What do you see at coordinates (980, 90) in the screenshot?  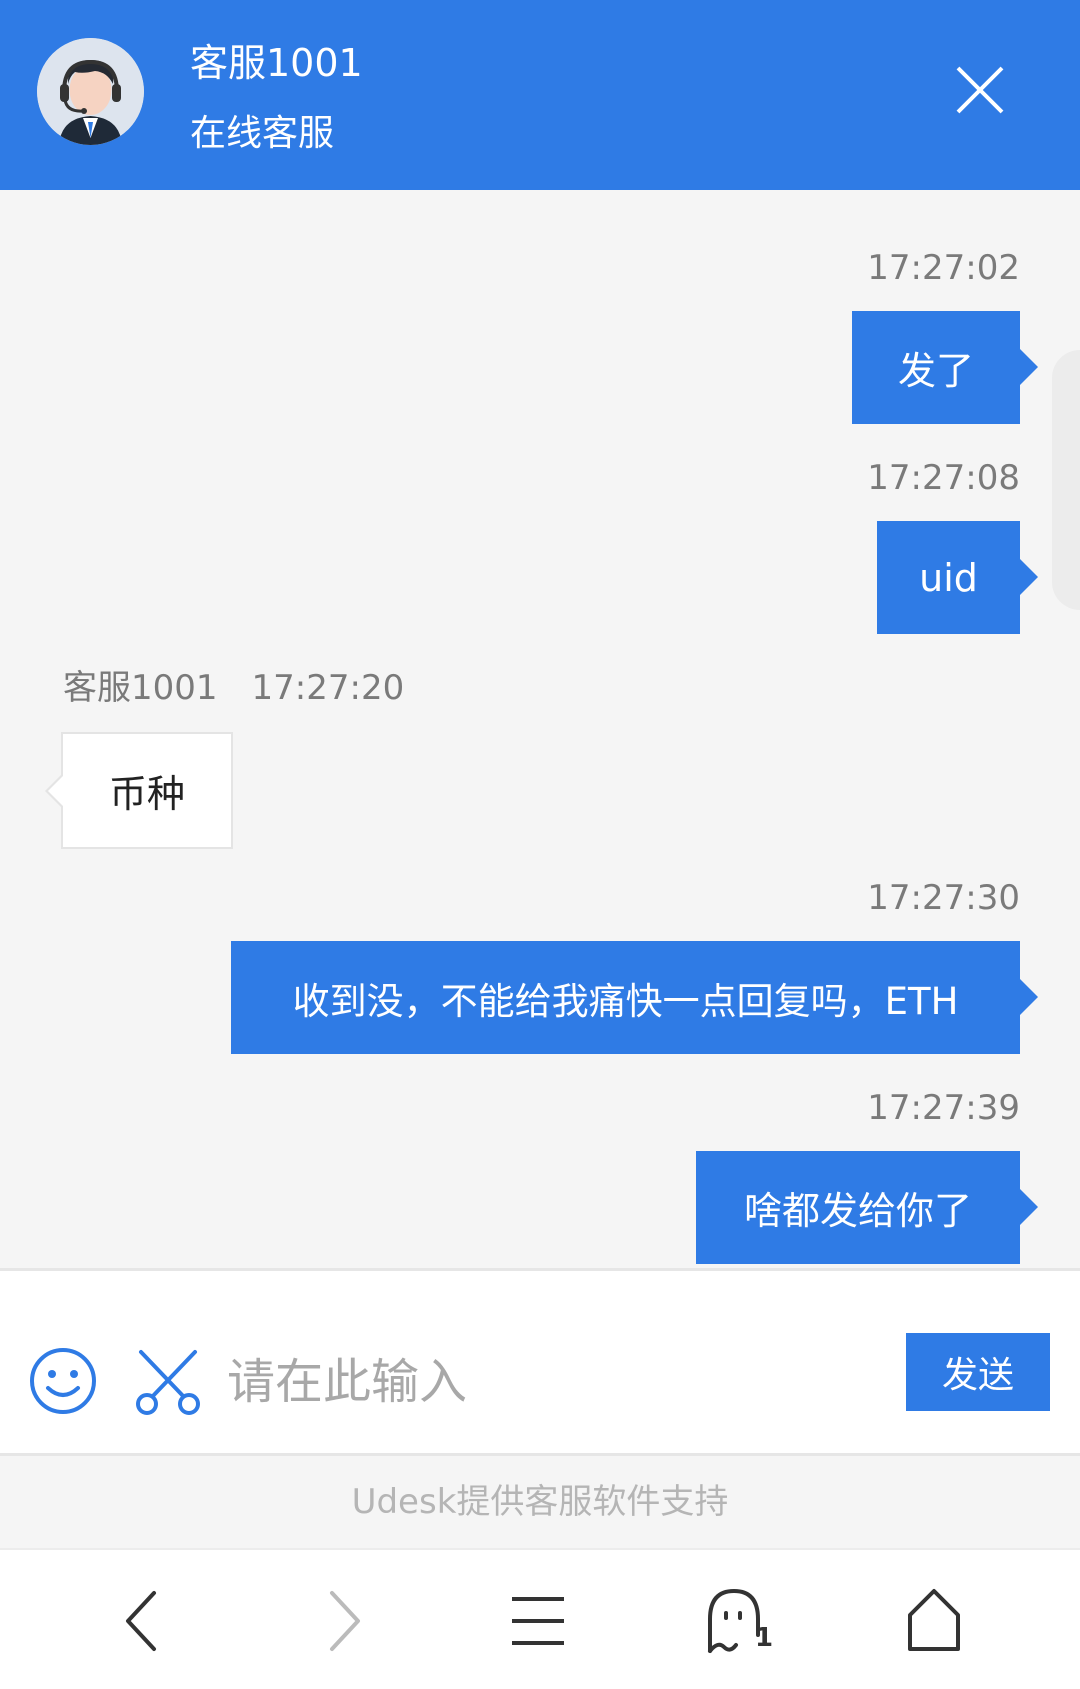 I see `close-icon` at bounding box center [980, 90].